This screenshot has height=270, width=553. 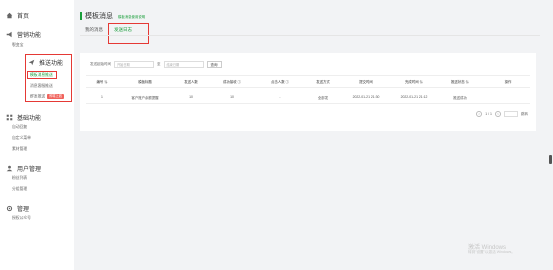 I want to click on sidebar-section-manage: 管理, so click(x=17, y=208).